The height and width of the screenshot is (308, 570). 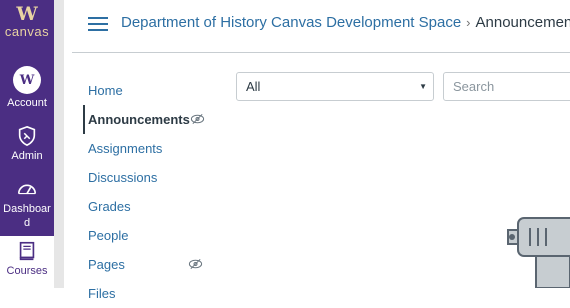 What do you see at coordinates (423, 86) in the screenshot?
I see `chevron-down-icon: ▼` at bounding box center [423, 86].